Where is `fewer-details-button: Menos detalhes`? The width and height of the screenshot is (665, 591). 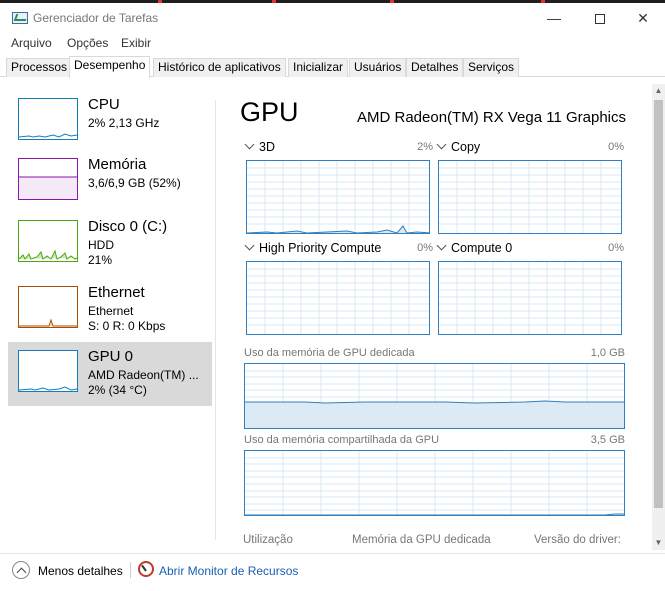 fewer-details-button: Menos detalhes is located at coordinates (80, 571).